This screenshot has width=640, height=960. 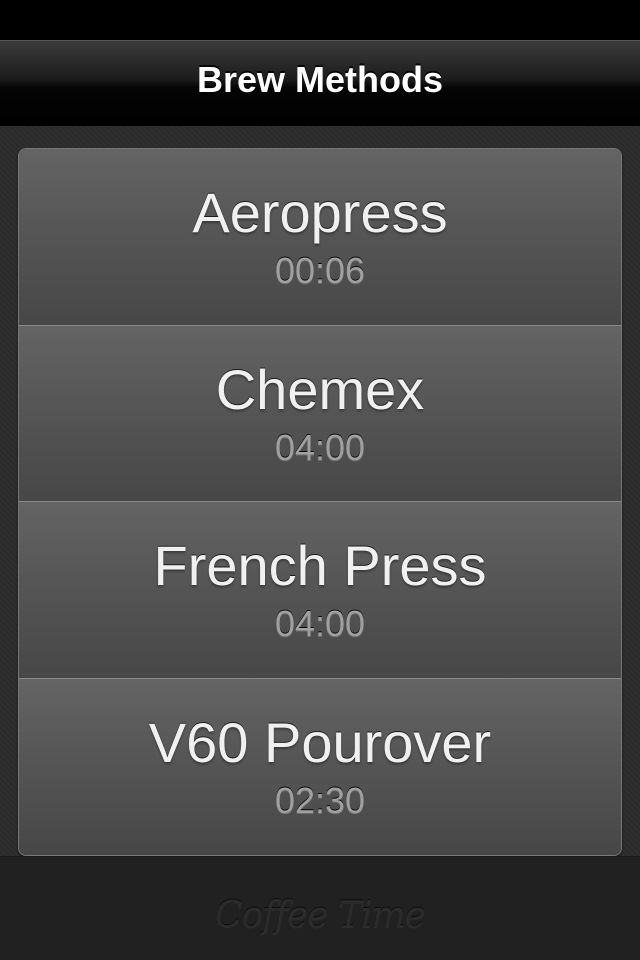 I want to click on footer-bar: Coffee Time, so click(x=320, y=908).